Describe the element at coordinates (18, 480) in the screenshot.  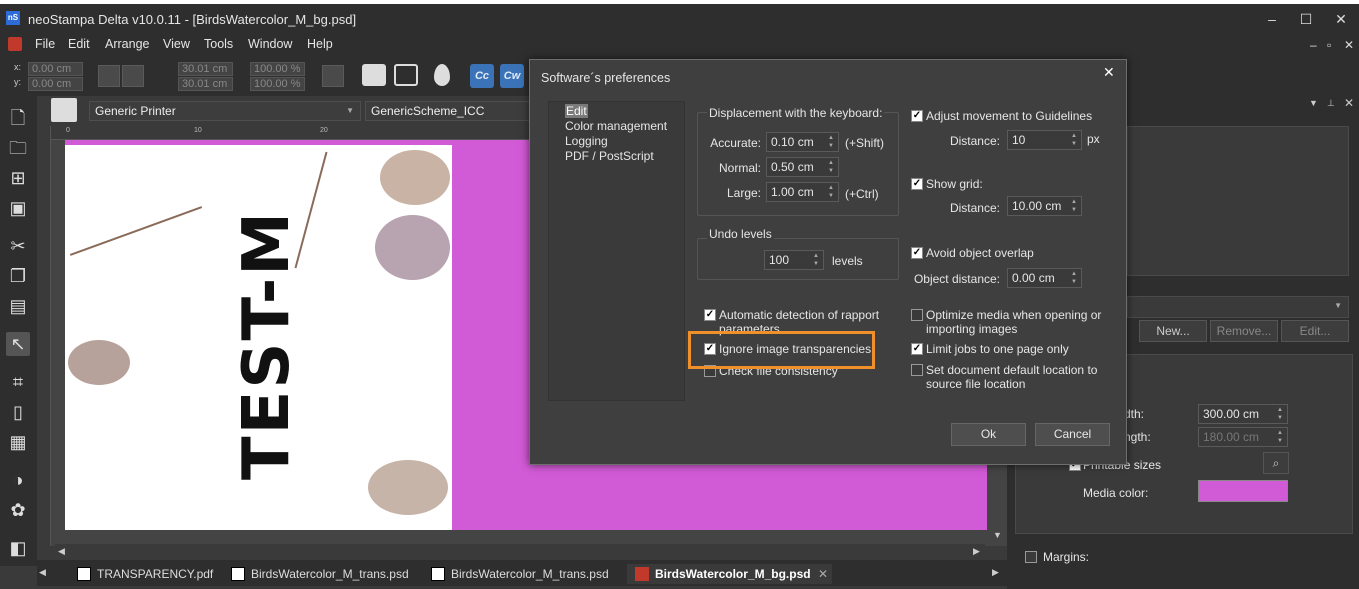
I see `contrast-icon: ◑` at that location.